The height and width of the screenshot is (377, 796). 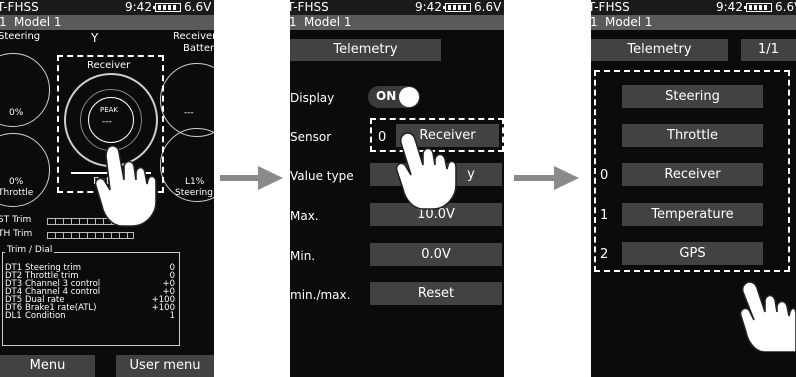 What do you see at coordinates (302, 256) in the screenshot?
I see `min-label: Min.` at bounding box center [302, 256].